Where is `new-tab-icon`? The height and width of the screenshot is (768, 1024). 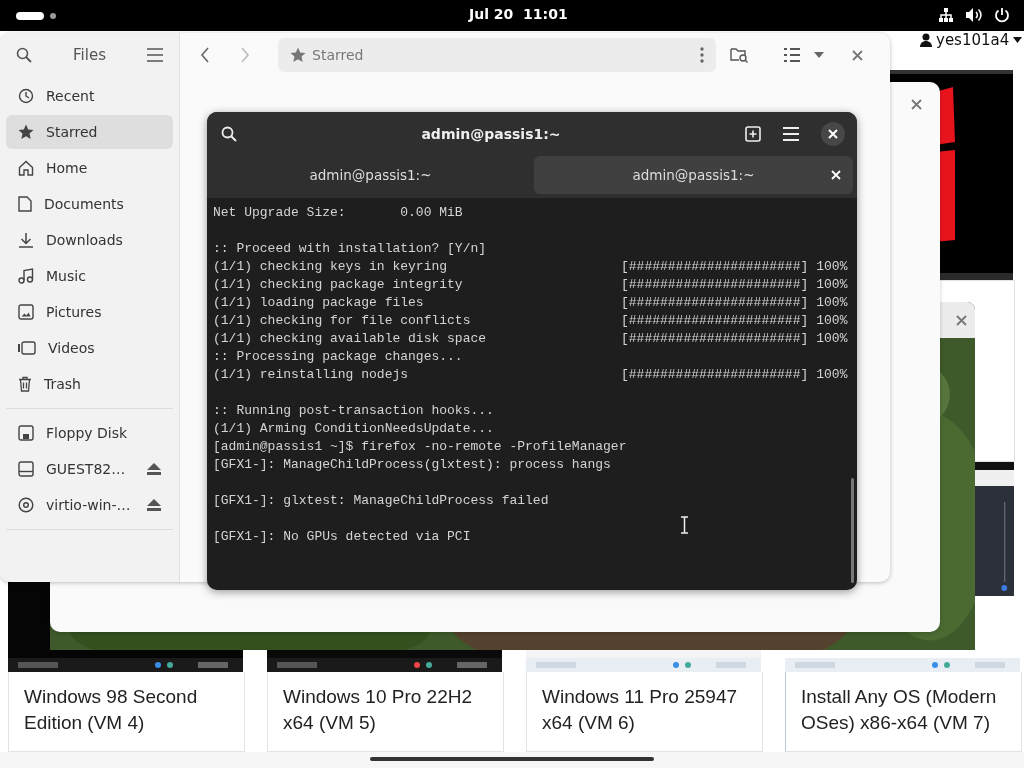
new-tab-icon is located at coordinates (753, 134).